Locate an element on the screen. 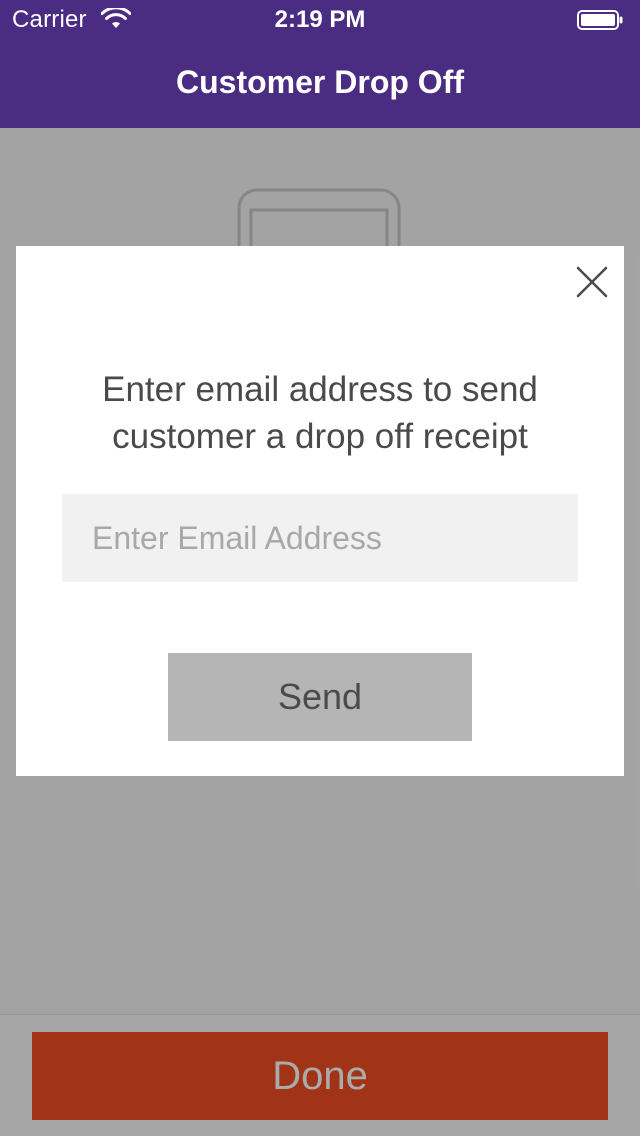 This screenshot has height=1136, width=640. email-input is located at coordinates (320, 538).